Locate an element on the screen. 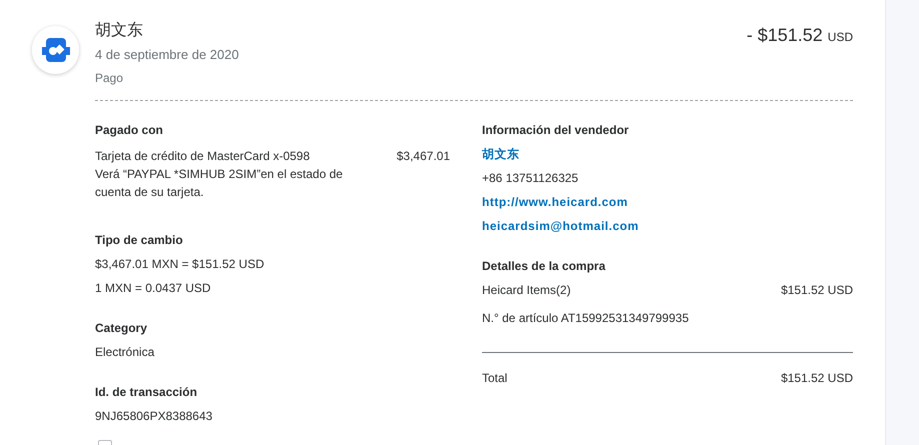 The width and height of the screenshot is (919, 445). category-value: Electrónica is located at coordinates (125, 352).